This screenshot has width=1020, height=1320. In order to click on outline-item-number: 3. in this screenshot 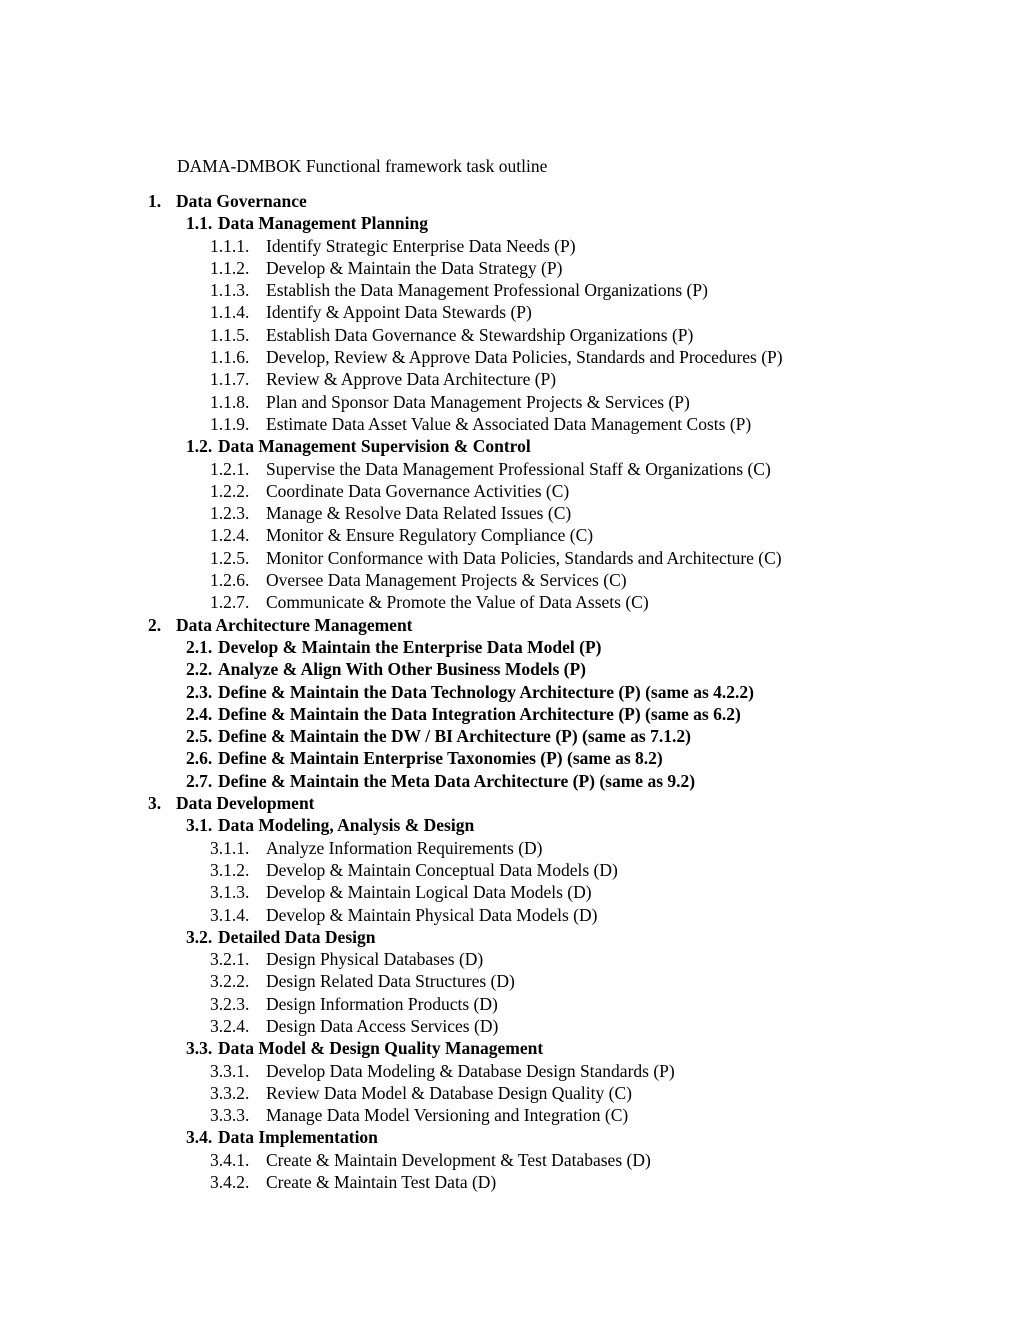, I will do `click(155, 803)`.